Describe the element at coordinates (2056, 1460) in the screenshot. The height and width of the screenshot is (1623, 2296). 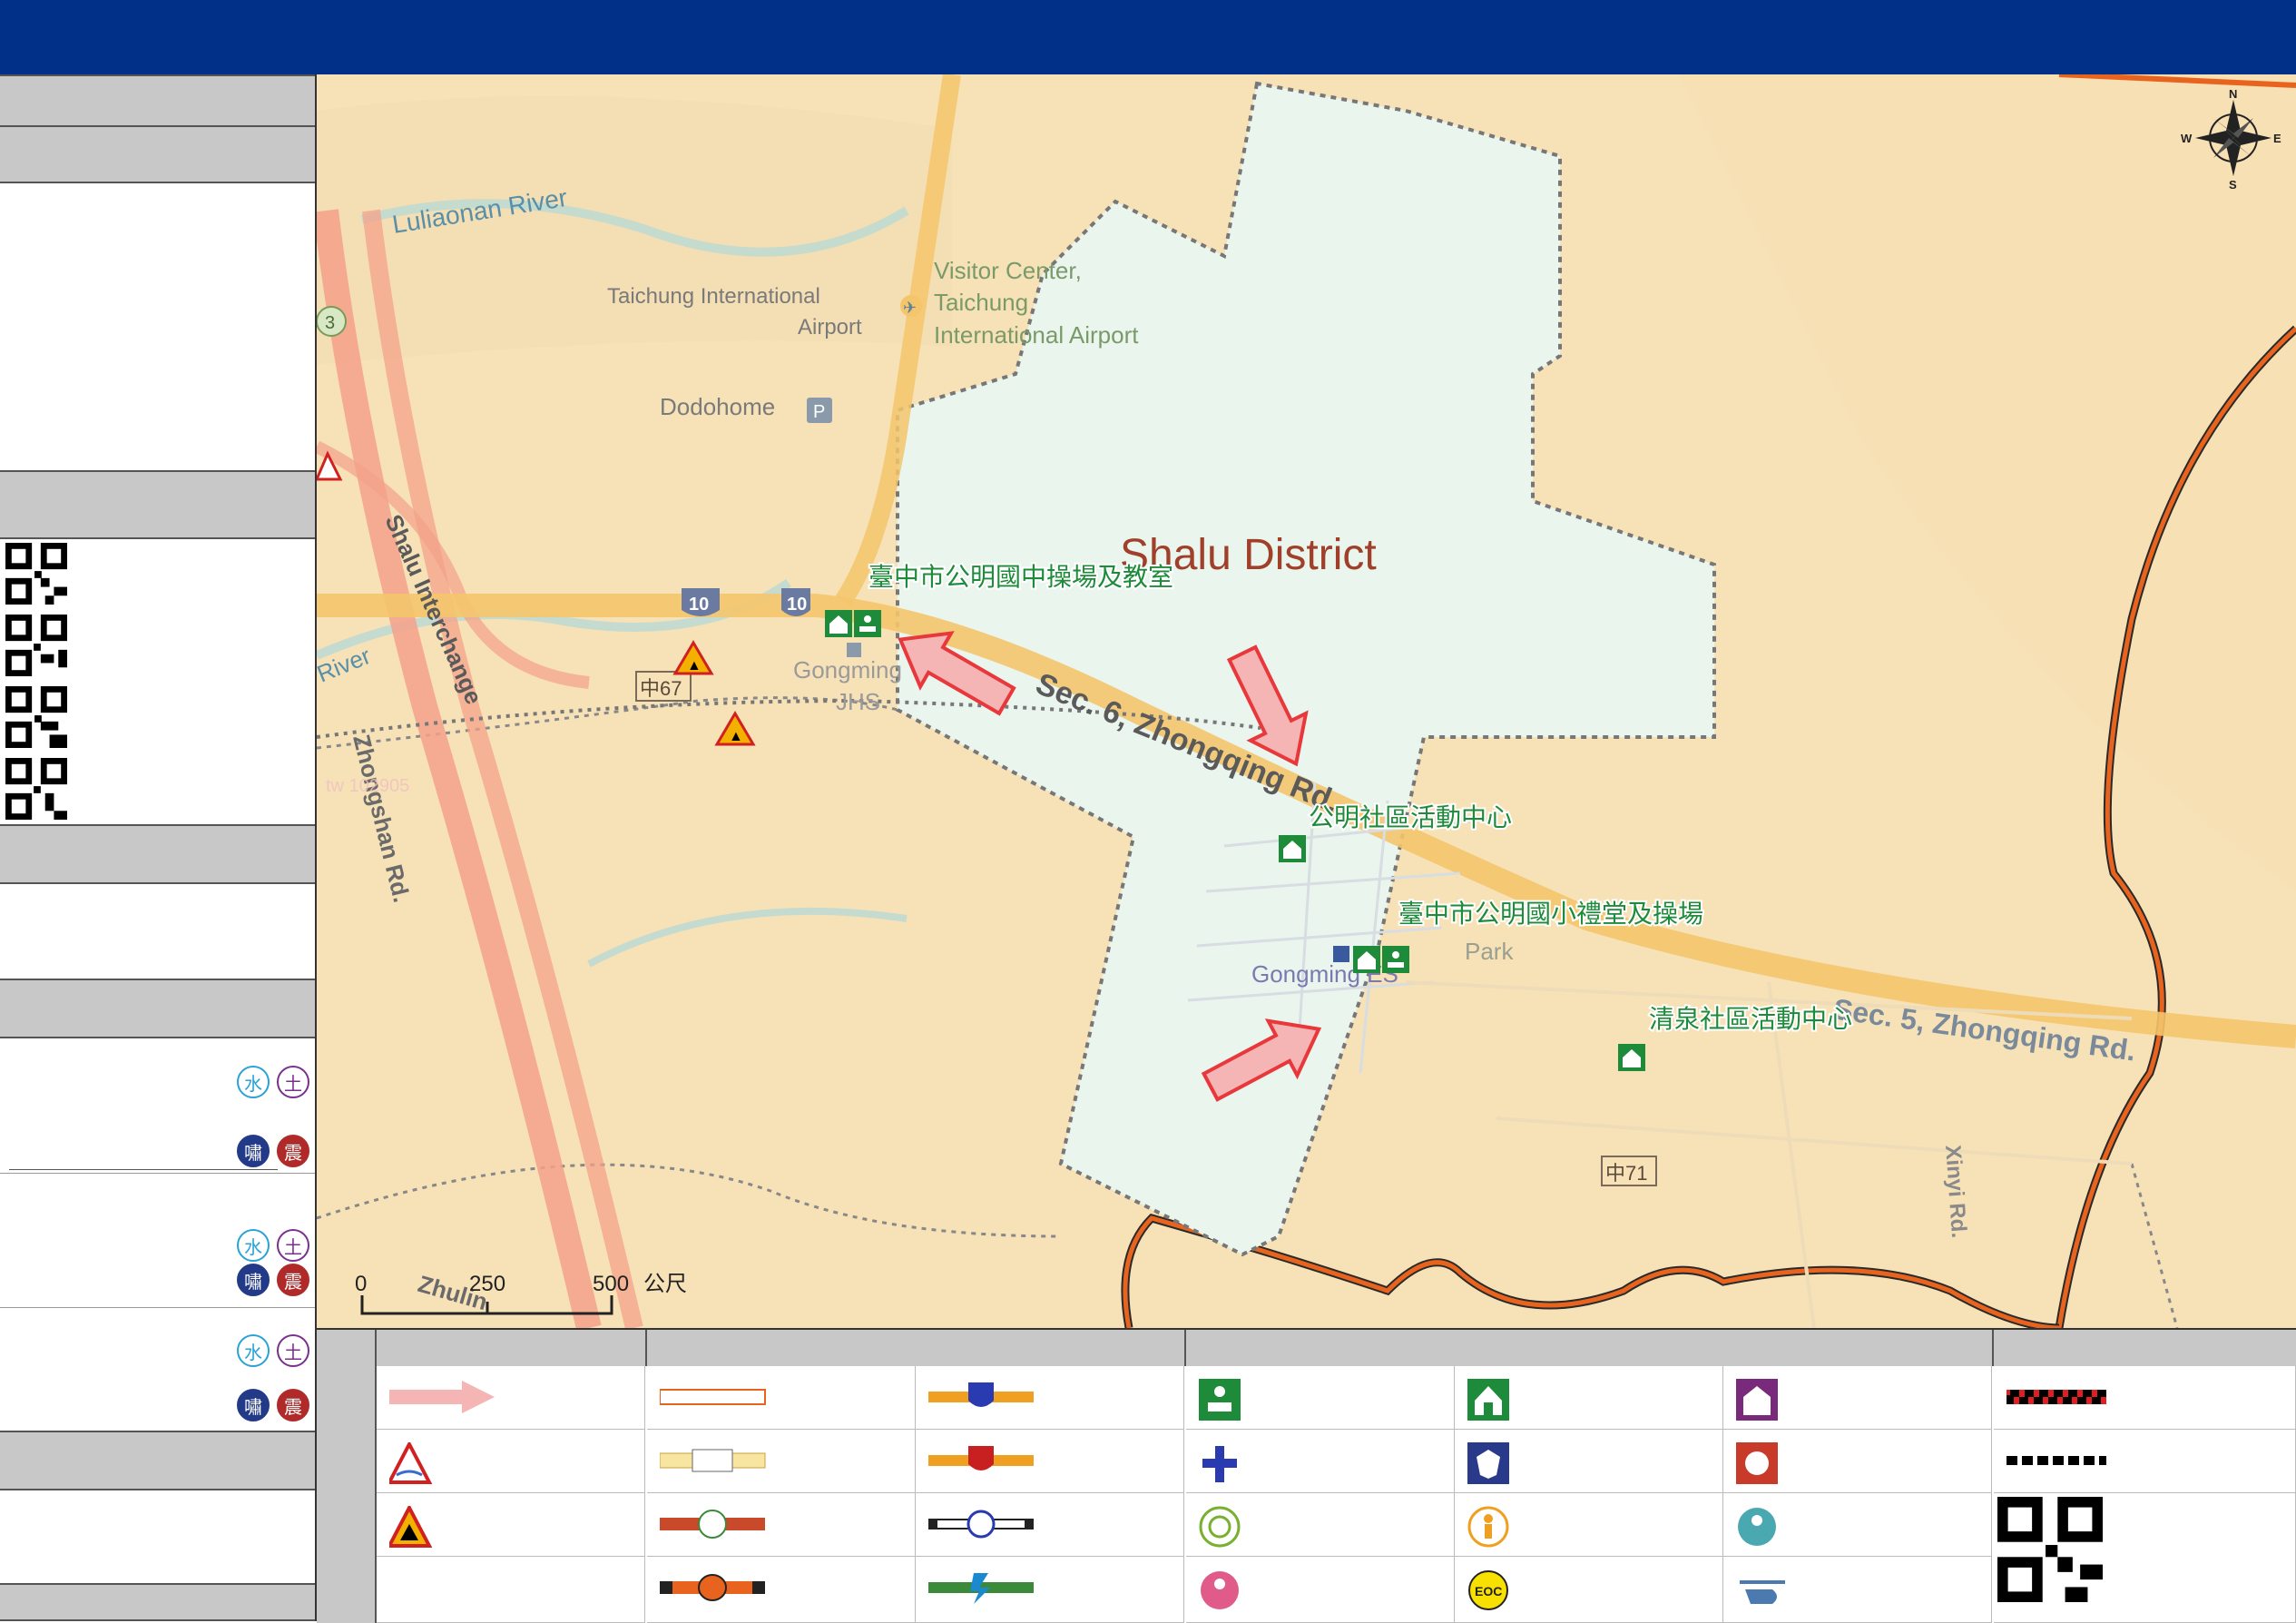
I see `boundary-line-icon` at that location.